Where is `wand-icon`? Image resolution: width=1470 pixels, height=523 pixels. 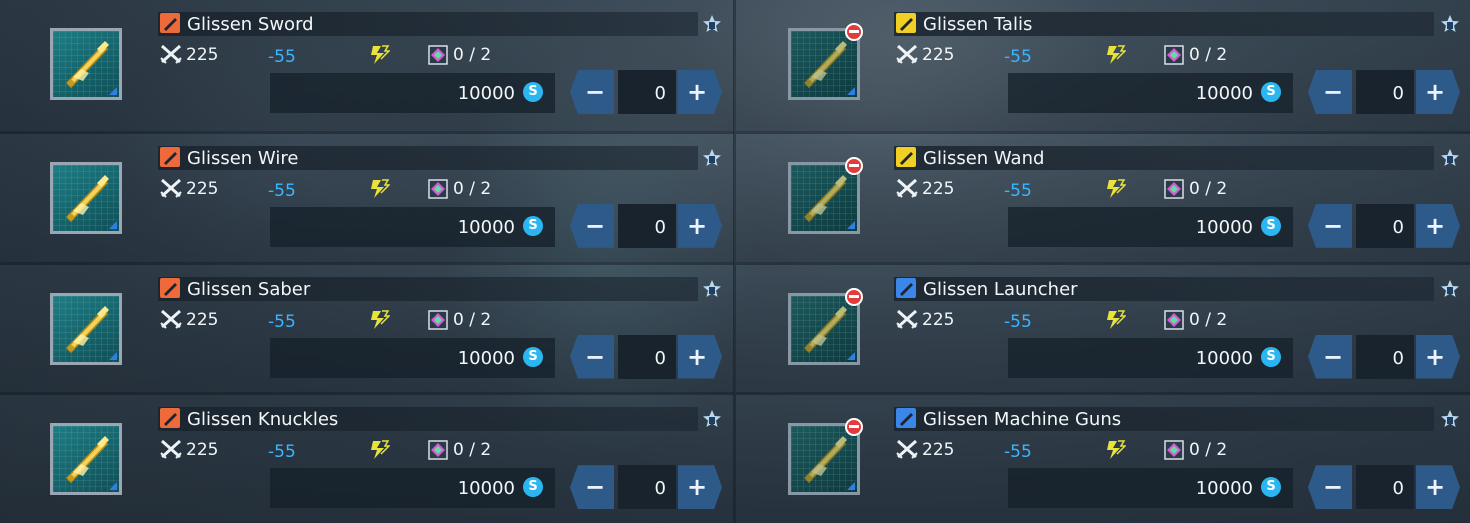 wand-icon is located at coordinates (906, 156).